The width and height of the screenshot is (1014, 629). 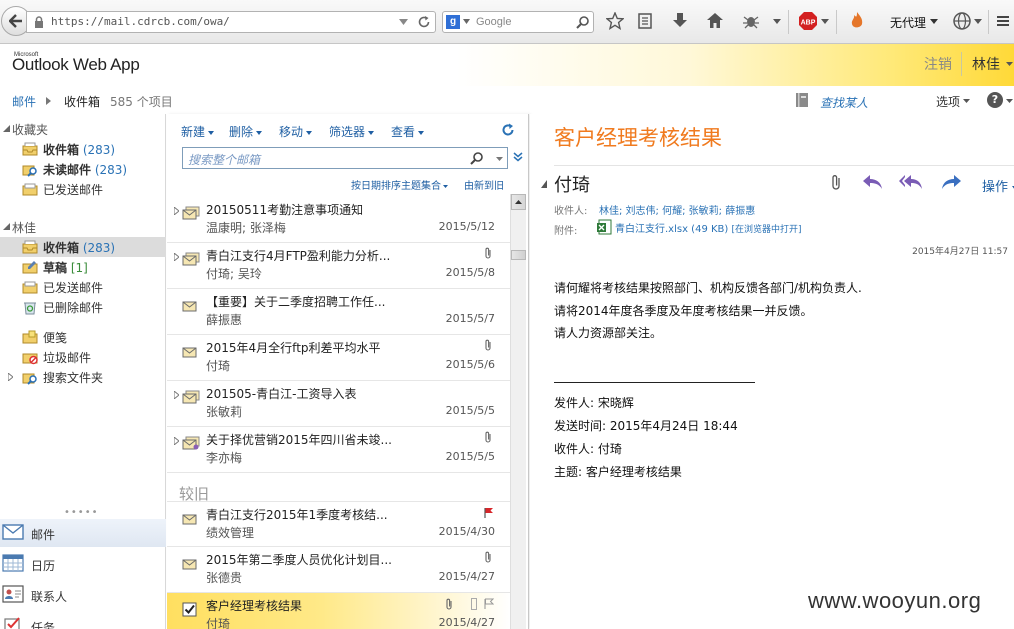 What do you see at coordinates (715, 21) in the screenshot?
I see `home-icon` at bounding box center [715, 21].